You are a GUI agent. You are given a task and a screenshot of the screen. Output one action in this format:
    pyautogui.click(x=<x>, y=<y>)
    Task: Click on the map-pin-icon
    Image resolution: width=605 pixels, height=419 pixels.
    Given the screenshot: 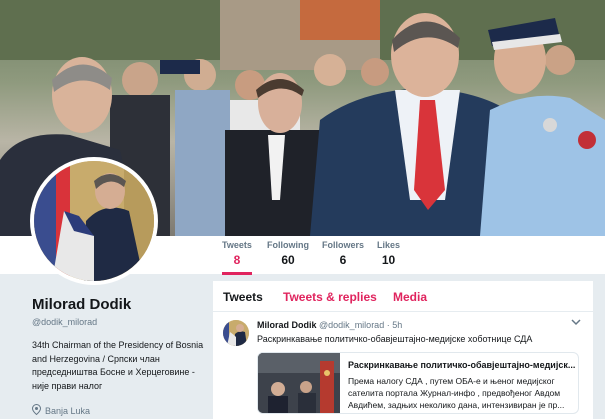 What is the action you would take?
    pyautogui.click(x=36, y=410)
    